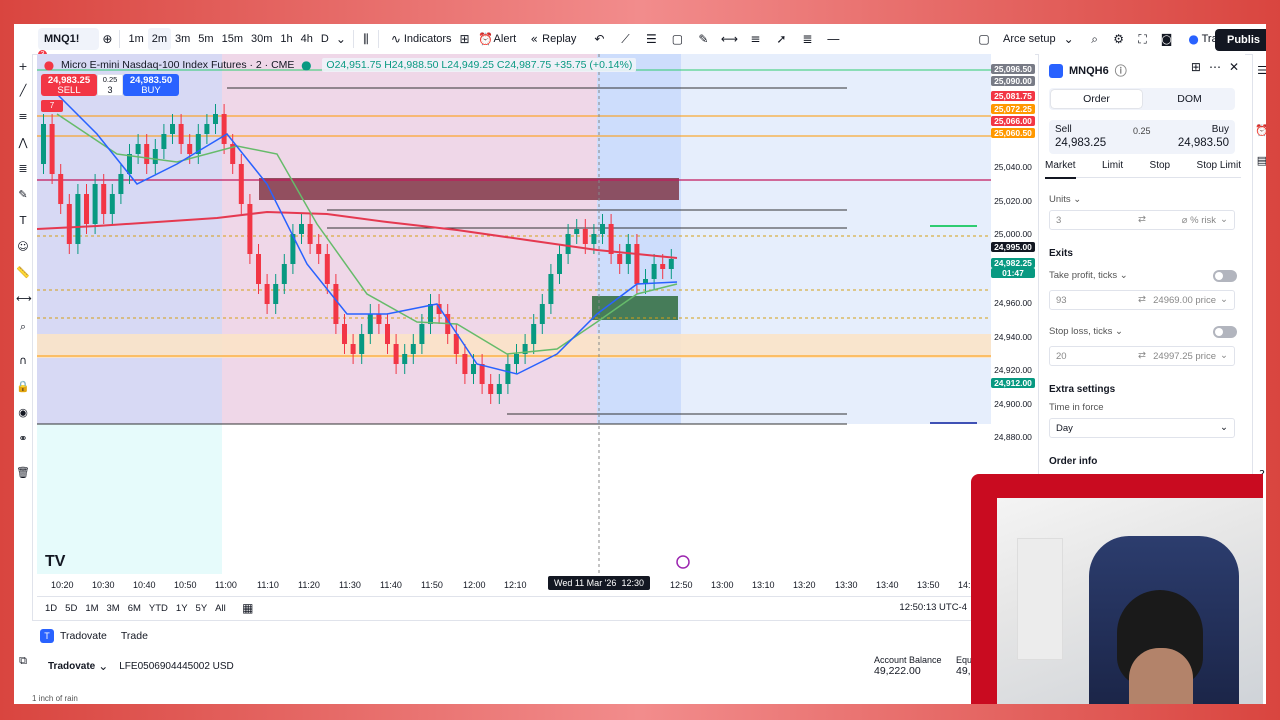  Describe the element at coordinates (202, 608) in the screenshot. I see `range-5y: 5Y` at that location.